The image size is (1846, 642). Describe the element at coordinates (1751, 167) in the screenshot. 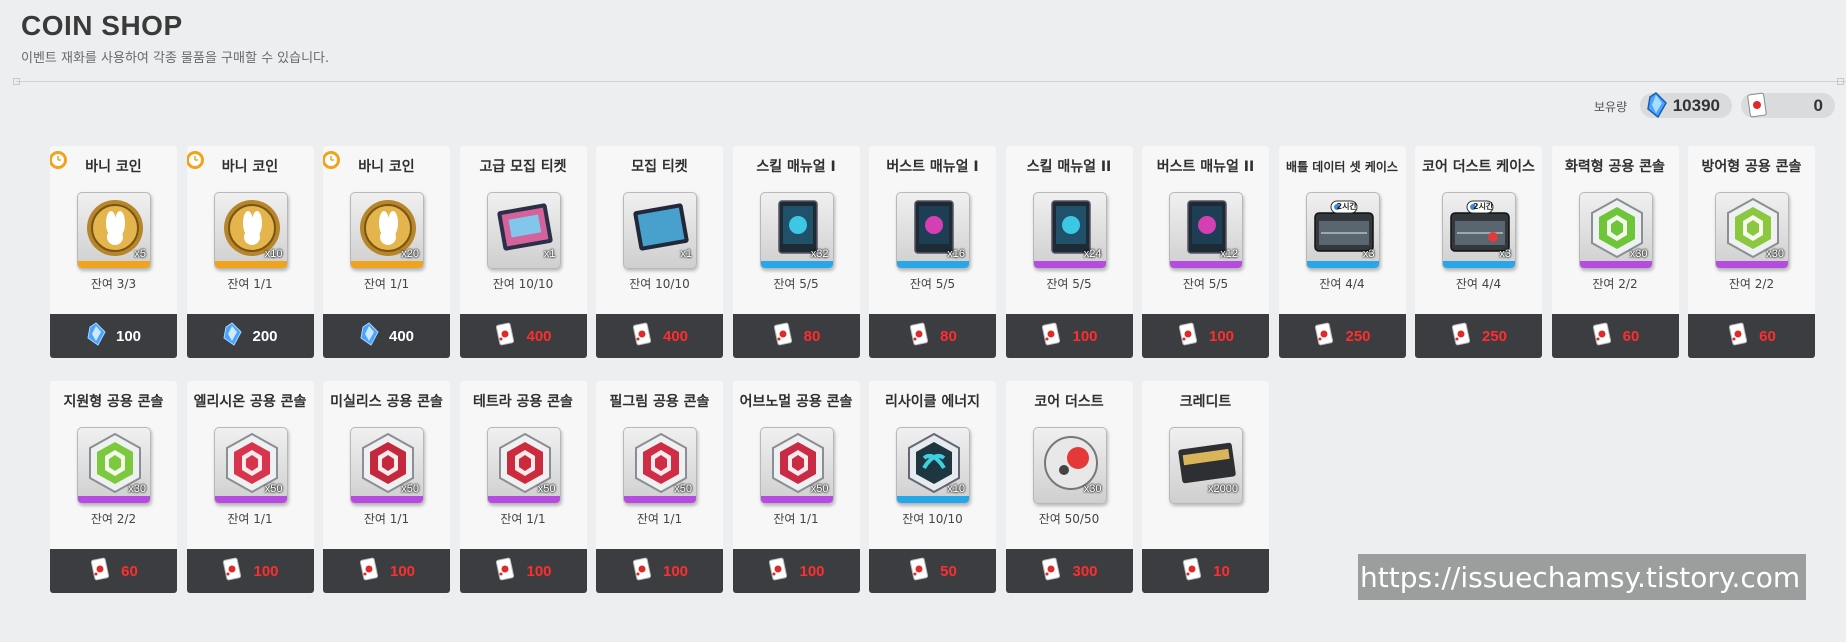

I see `item-name: 방어형 공용 콘솔` at that location.